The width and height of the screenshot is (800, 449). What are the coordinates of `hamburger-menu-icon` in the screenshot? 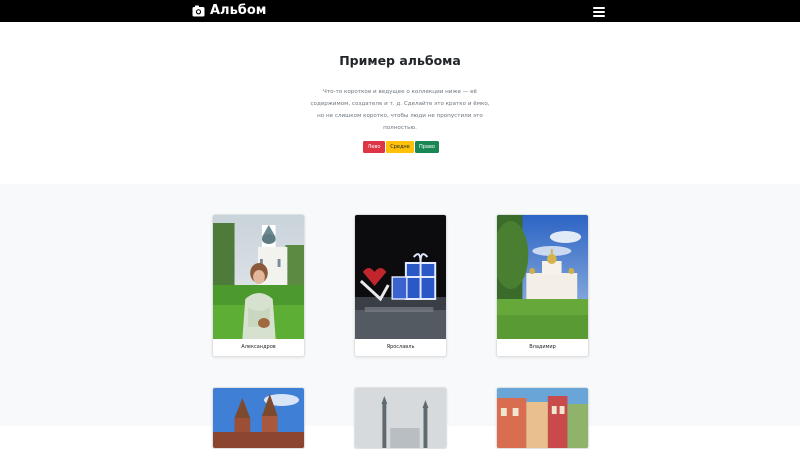 It's located at (599, 11).